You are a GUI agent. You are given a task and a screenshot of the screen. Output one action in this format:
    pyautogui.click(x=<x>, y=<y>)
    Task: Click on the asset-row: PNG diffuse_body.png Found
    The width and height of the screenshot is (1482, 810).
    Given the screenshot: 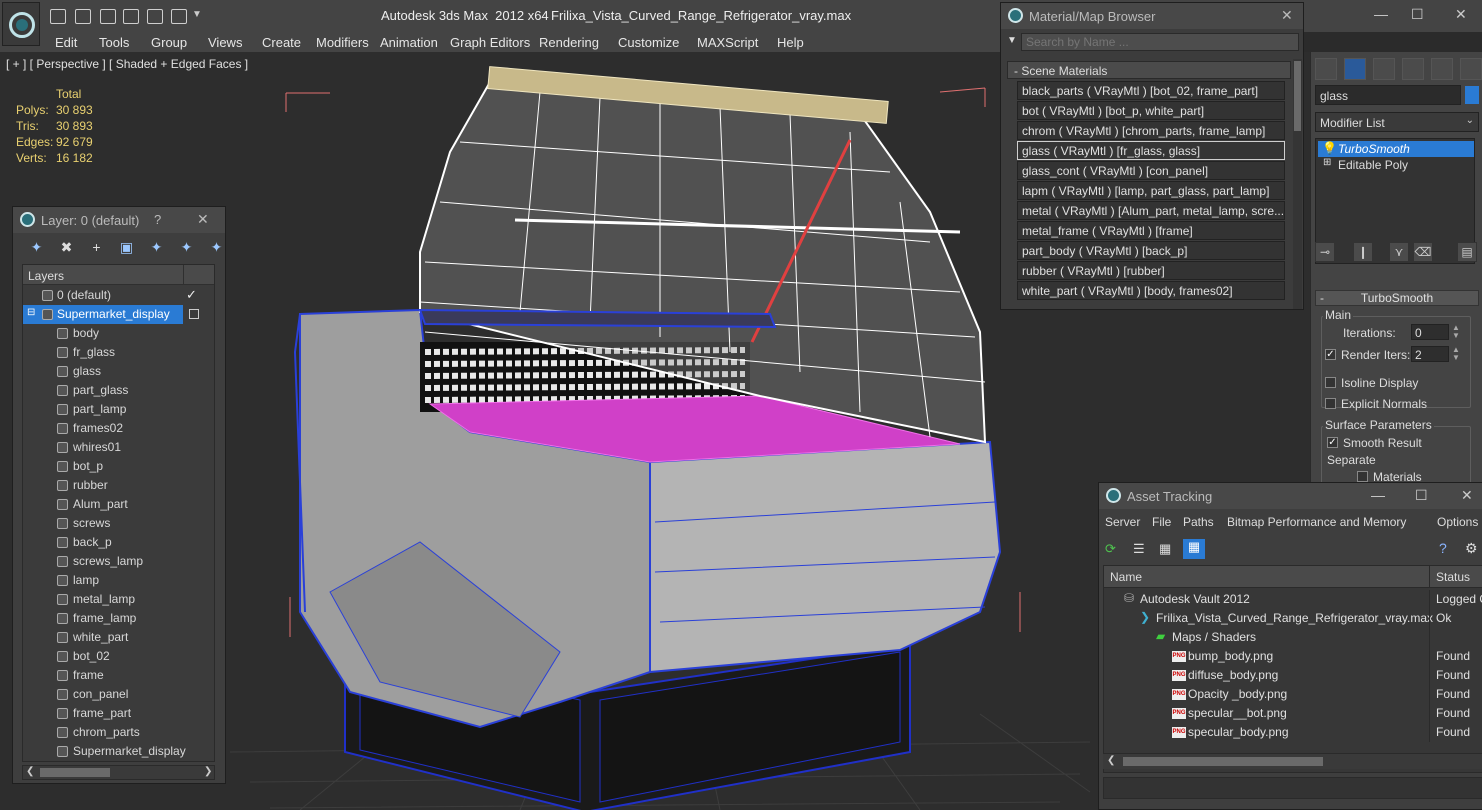 What is the action you would take?
    pyautogui.click(x=1293, y=675)
    